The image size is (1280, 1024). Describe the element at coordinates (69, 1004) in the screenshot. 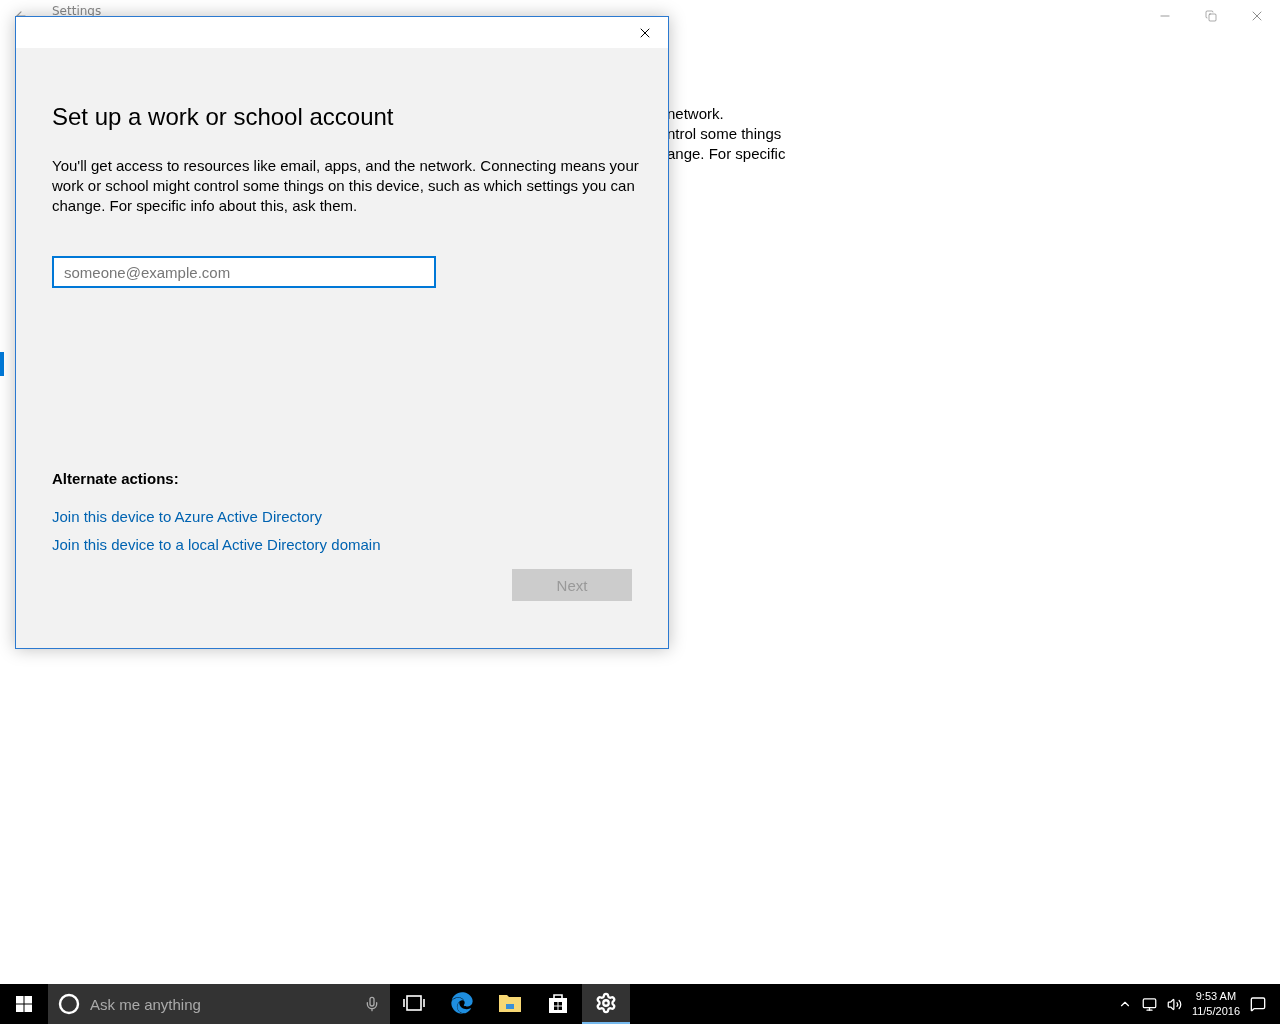

I see `circle-icon` at that location.